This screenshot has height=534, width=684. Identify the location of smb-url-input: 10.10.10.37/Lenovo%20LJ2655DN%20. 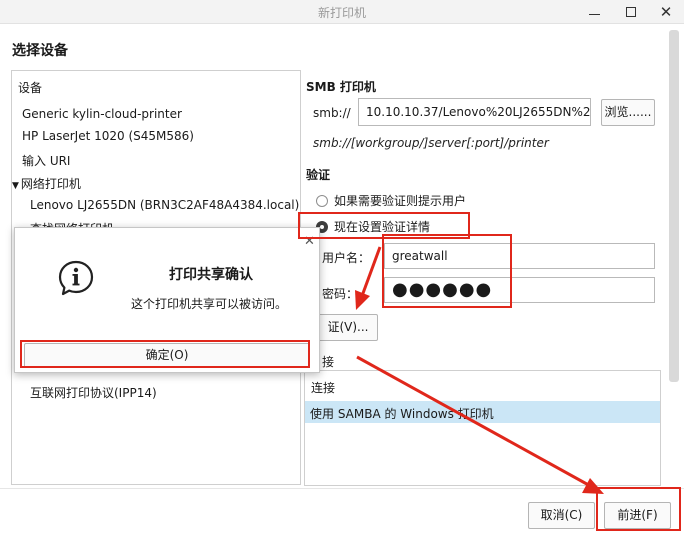
(474, 112).